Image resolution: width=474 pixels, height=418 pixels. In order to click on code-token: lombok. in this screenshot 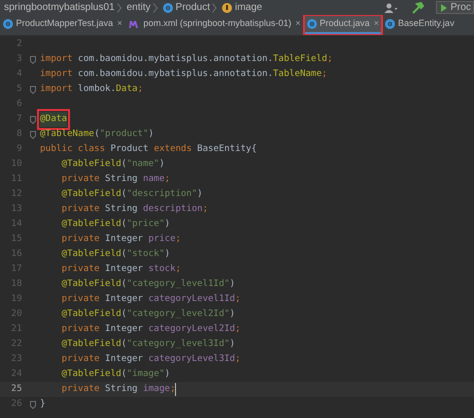, I will do `click(96, 89)`.